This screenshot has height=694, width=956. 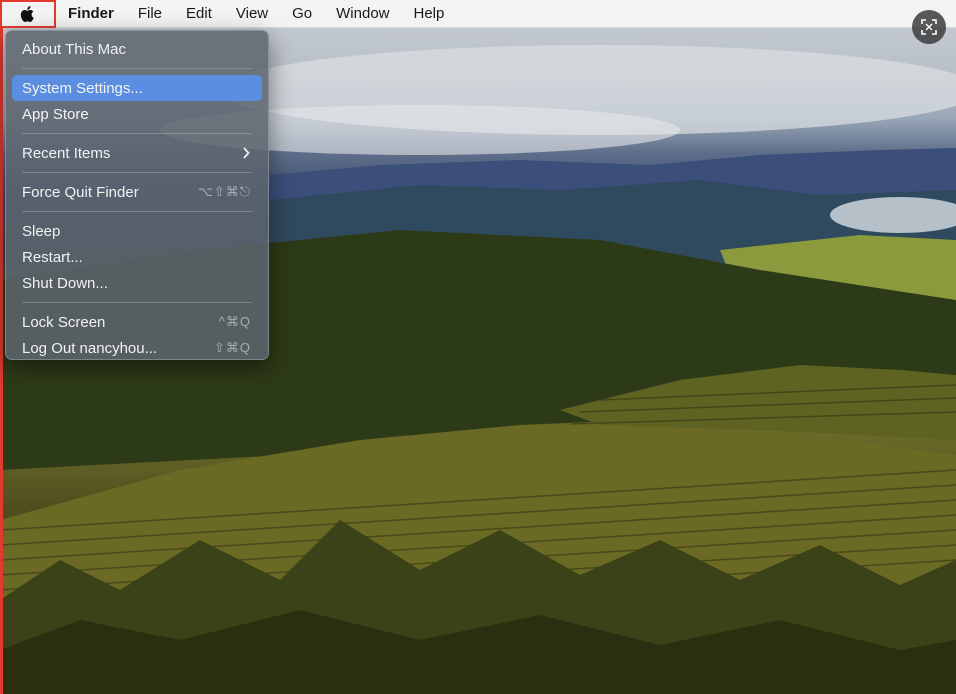 I want to click on menu-item-label: Lock Screen, so click(x=64, y=322).